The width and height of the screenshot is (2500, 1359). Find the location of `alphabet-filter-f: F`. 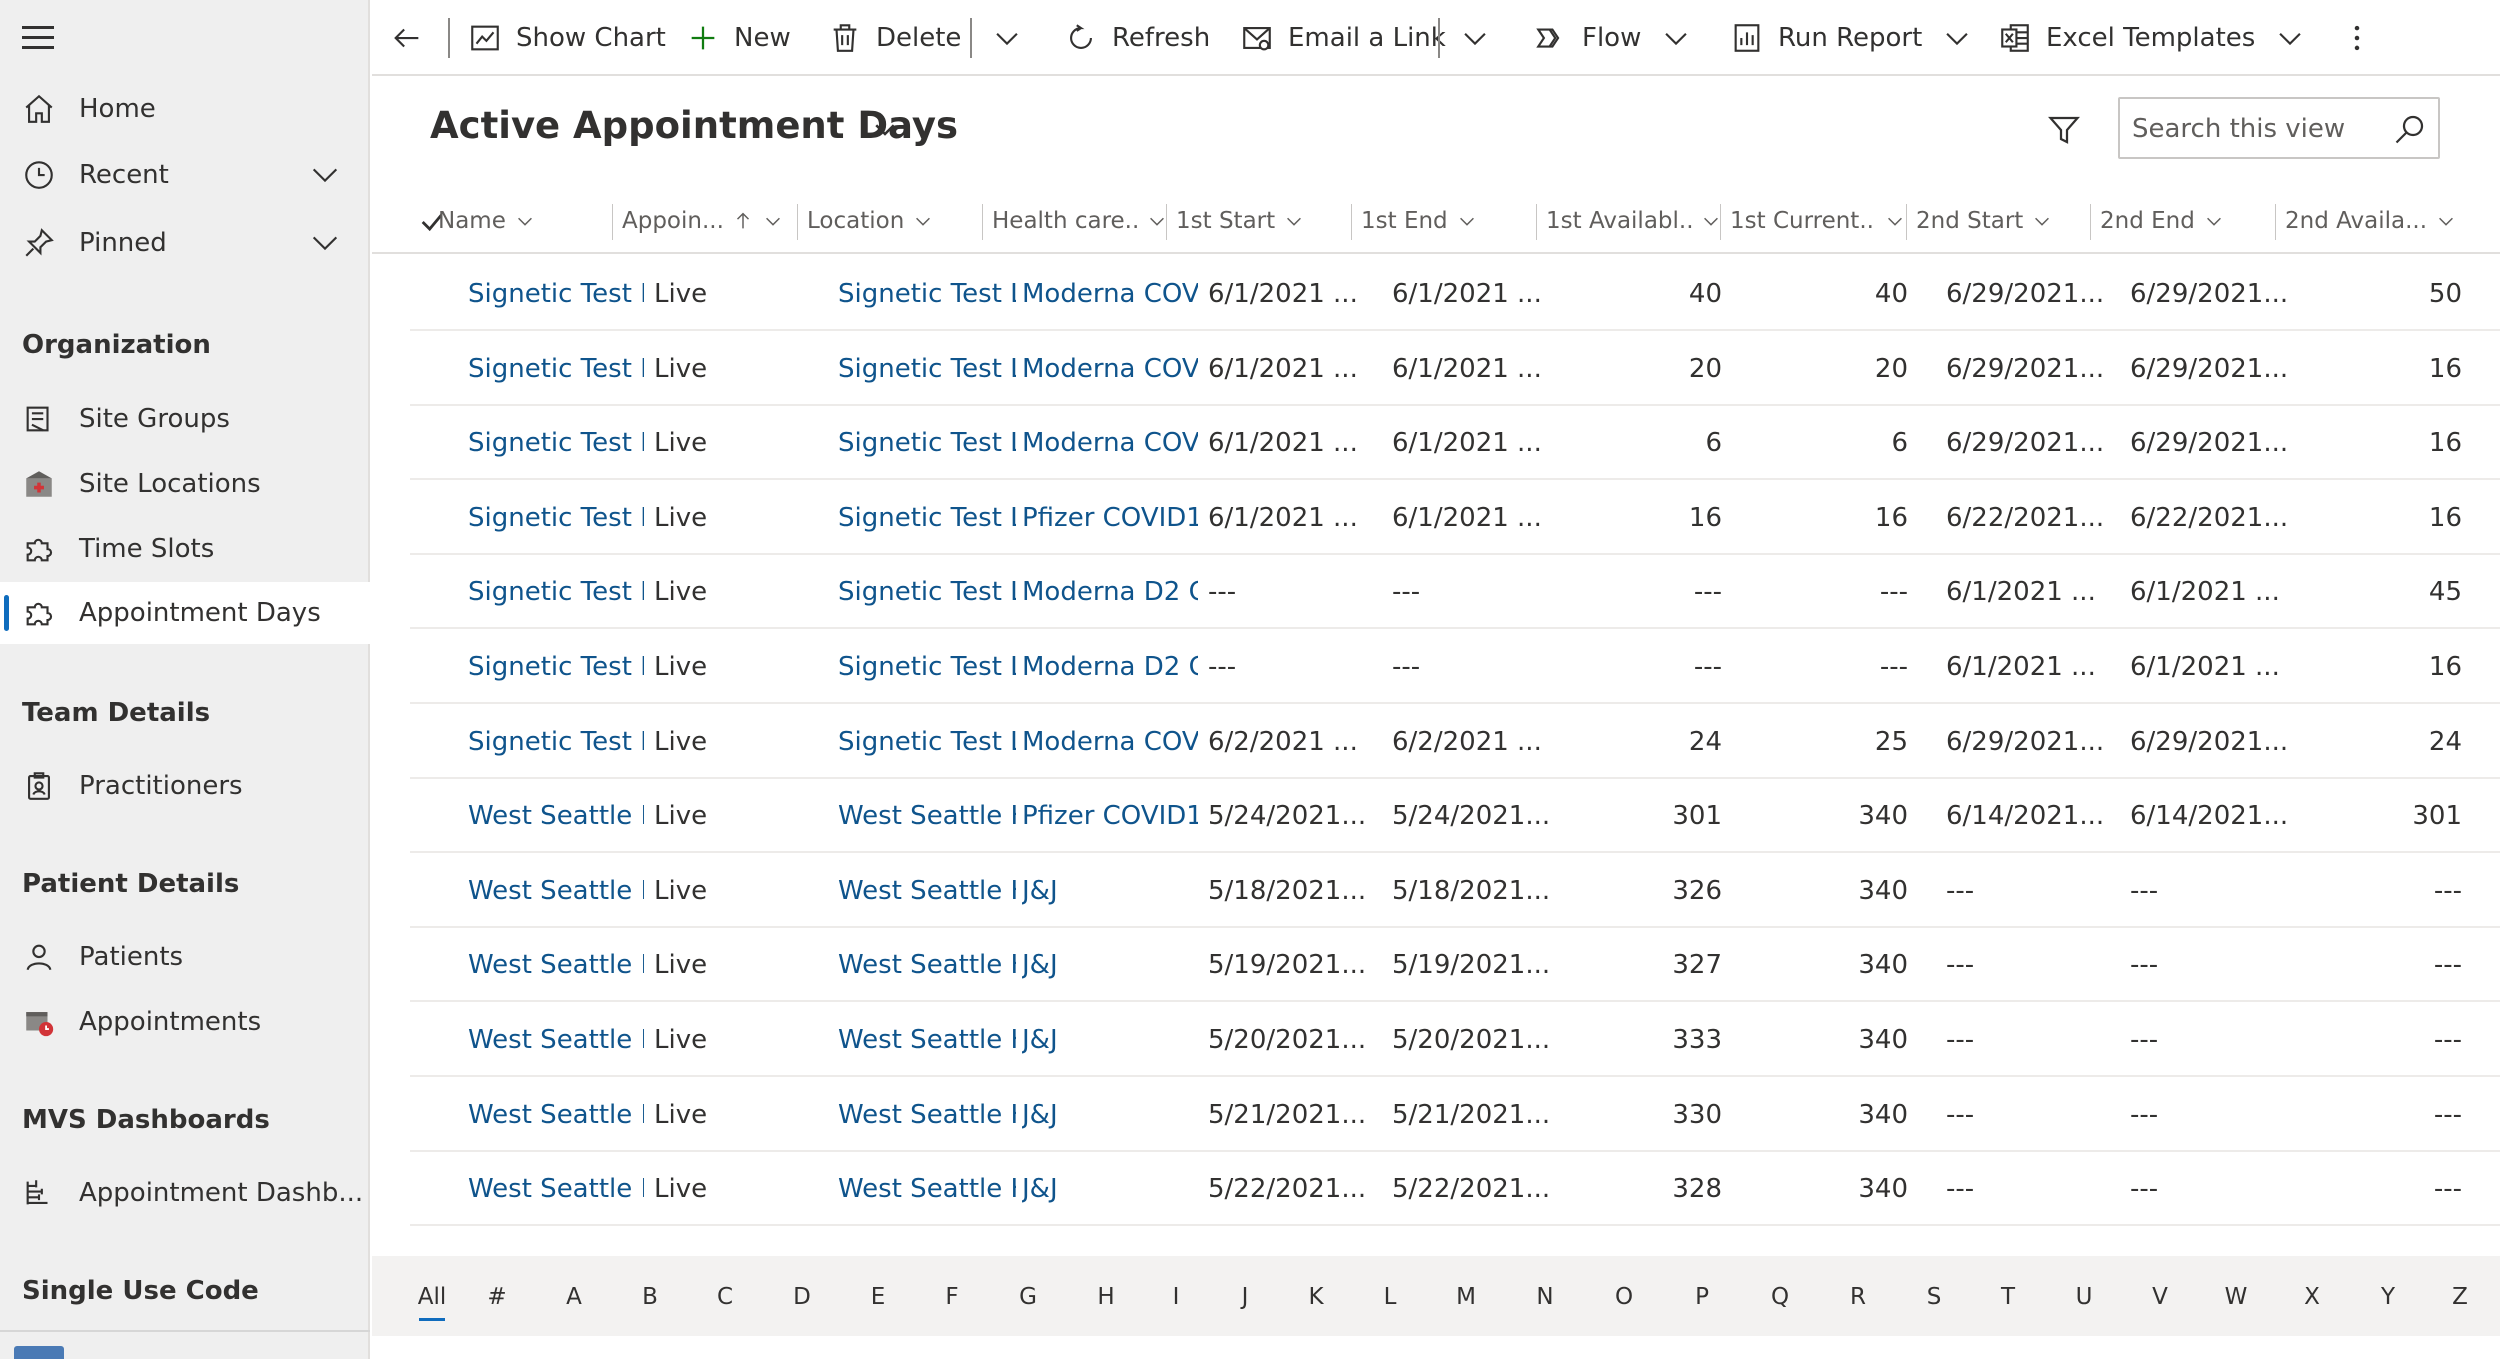

alphabet-filter-f: F is located at coordinates (952, 1297).